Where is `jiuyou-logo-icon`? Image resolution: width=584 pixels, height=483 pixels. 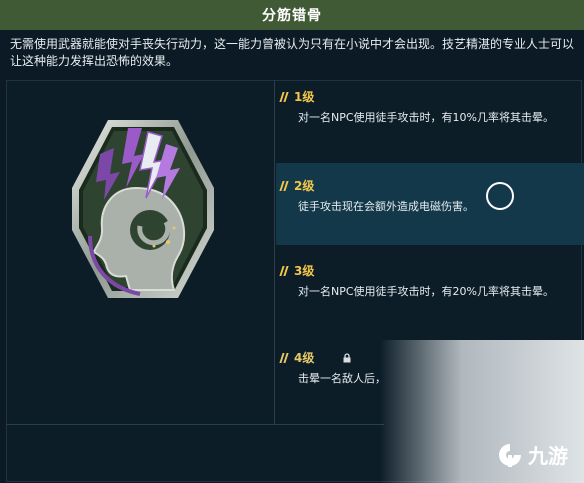
jiuyou-logo-icon is located at coordinates (510, 455).